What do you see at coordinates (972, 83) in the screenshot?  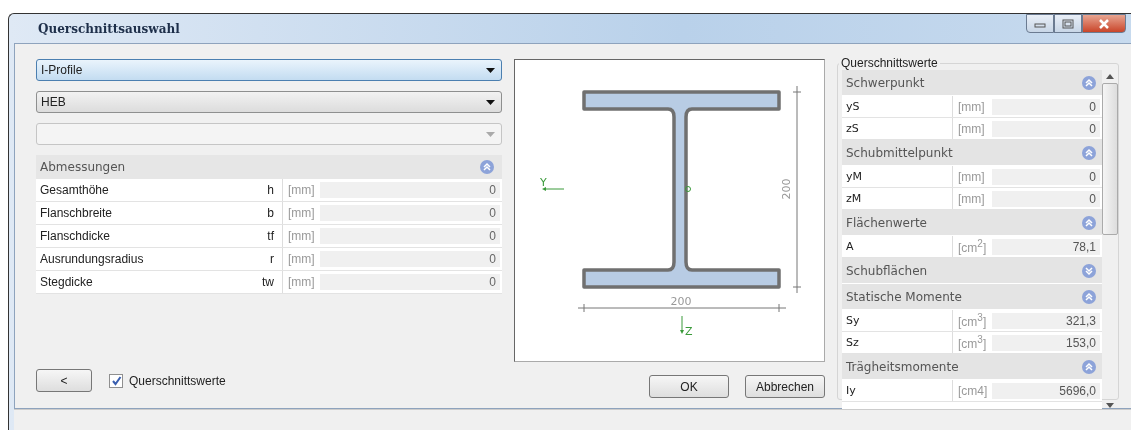 I see `section-header: Schwerpunkt` at bounding box center [972, 83].